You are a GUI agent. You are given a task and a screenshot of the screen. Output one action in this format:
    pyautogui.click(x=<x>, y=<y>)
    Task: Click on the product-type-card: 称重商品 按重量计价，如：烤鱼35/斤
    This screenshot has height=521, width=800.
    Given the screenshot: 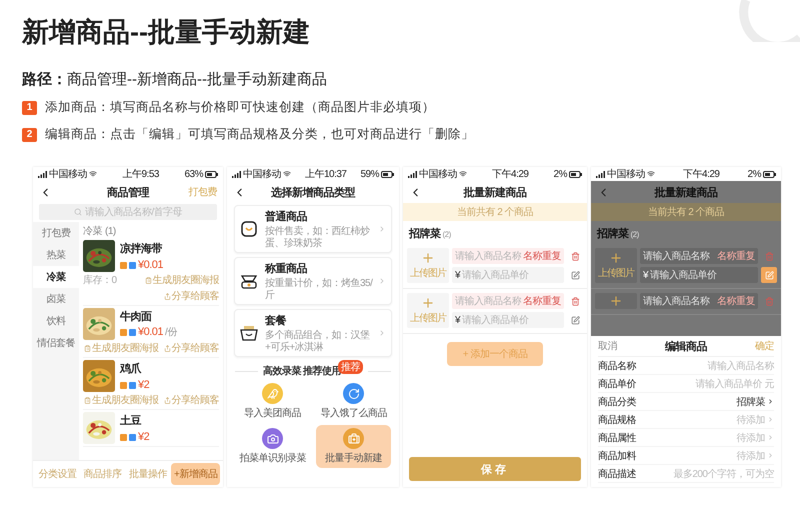 What is the action you would take?
    pyautogui.click(x=313, y=281)
    